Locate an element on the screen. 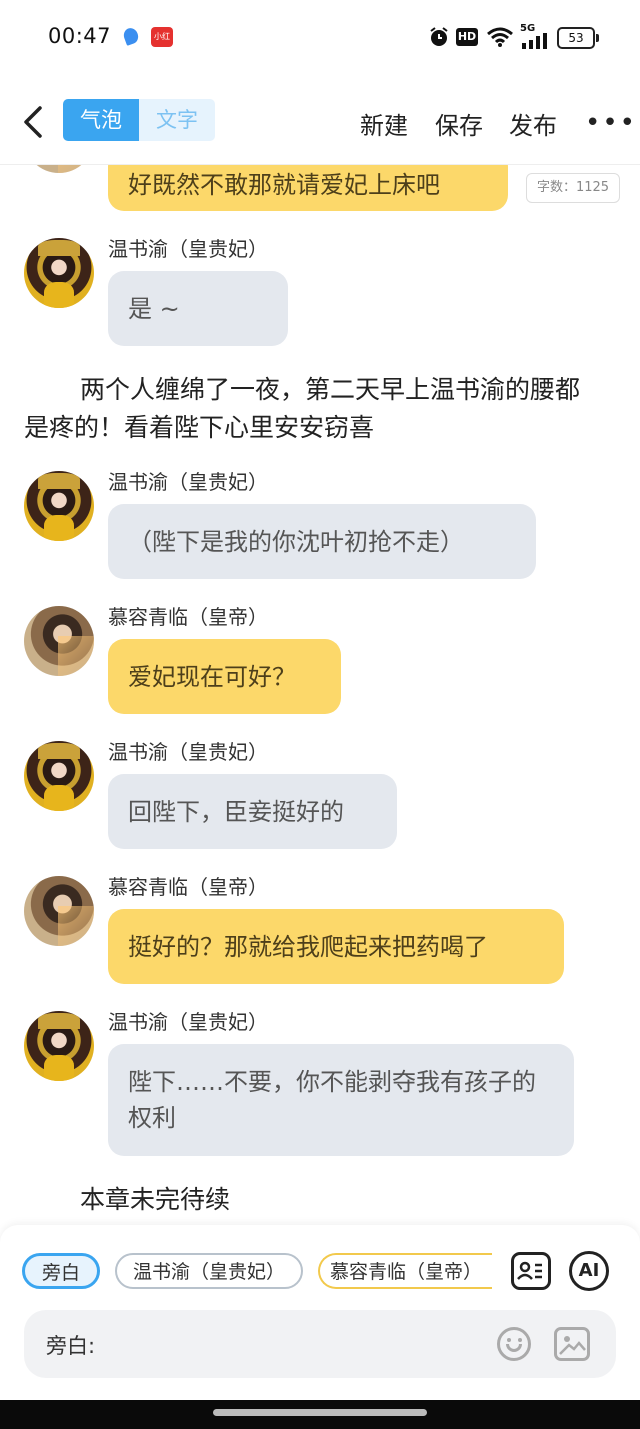  save-button: 保存 is located at coordinates (459, 123).